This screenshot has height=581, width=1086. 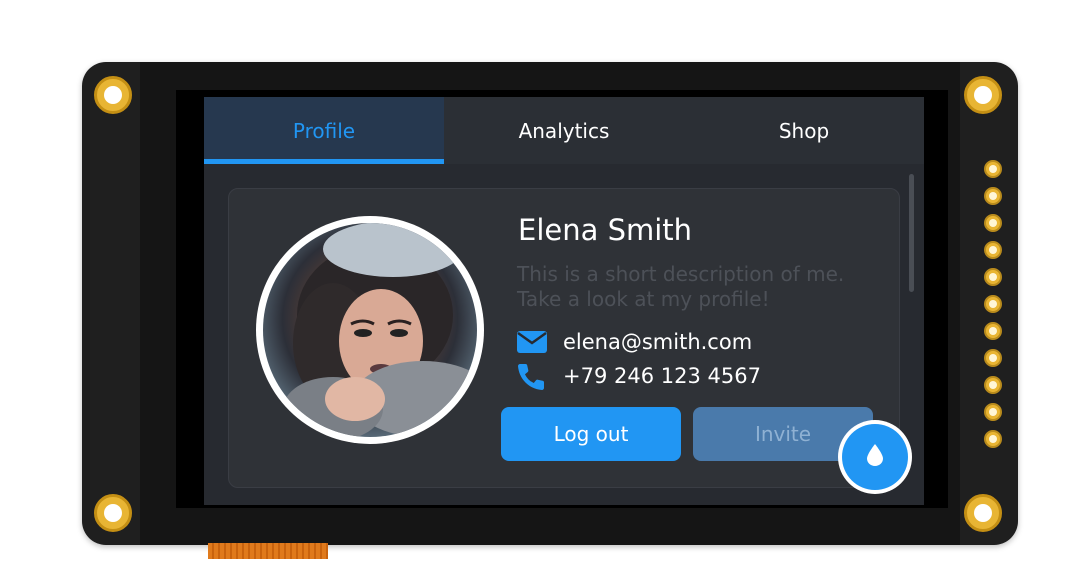 I want to click on logout-button: Log out, so click(x=591, y=434).